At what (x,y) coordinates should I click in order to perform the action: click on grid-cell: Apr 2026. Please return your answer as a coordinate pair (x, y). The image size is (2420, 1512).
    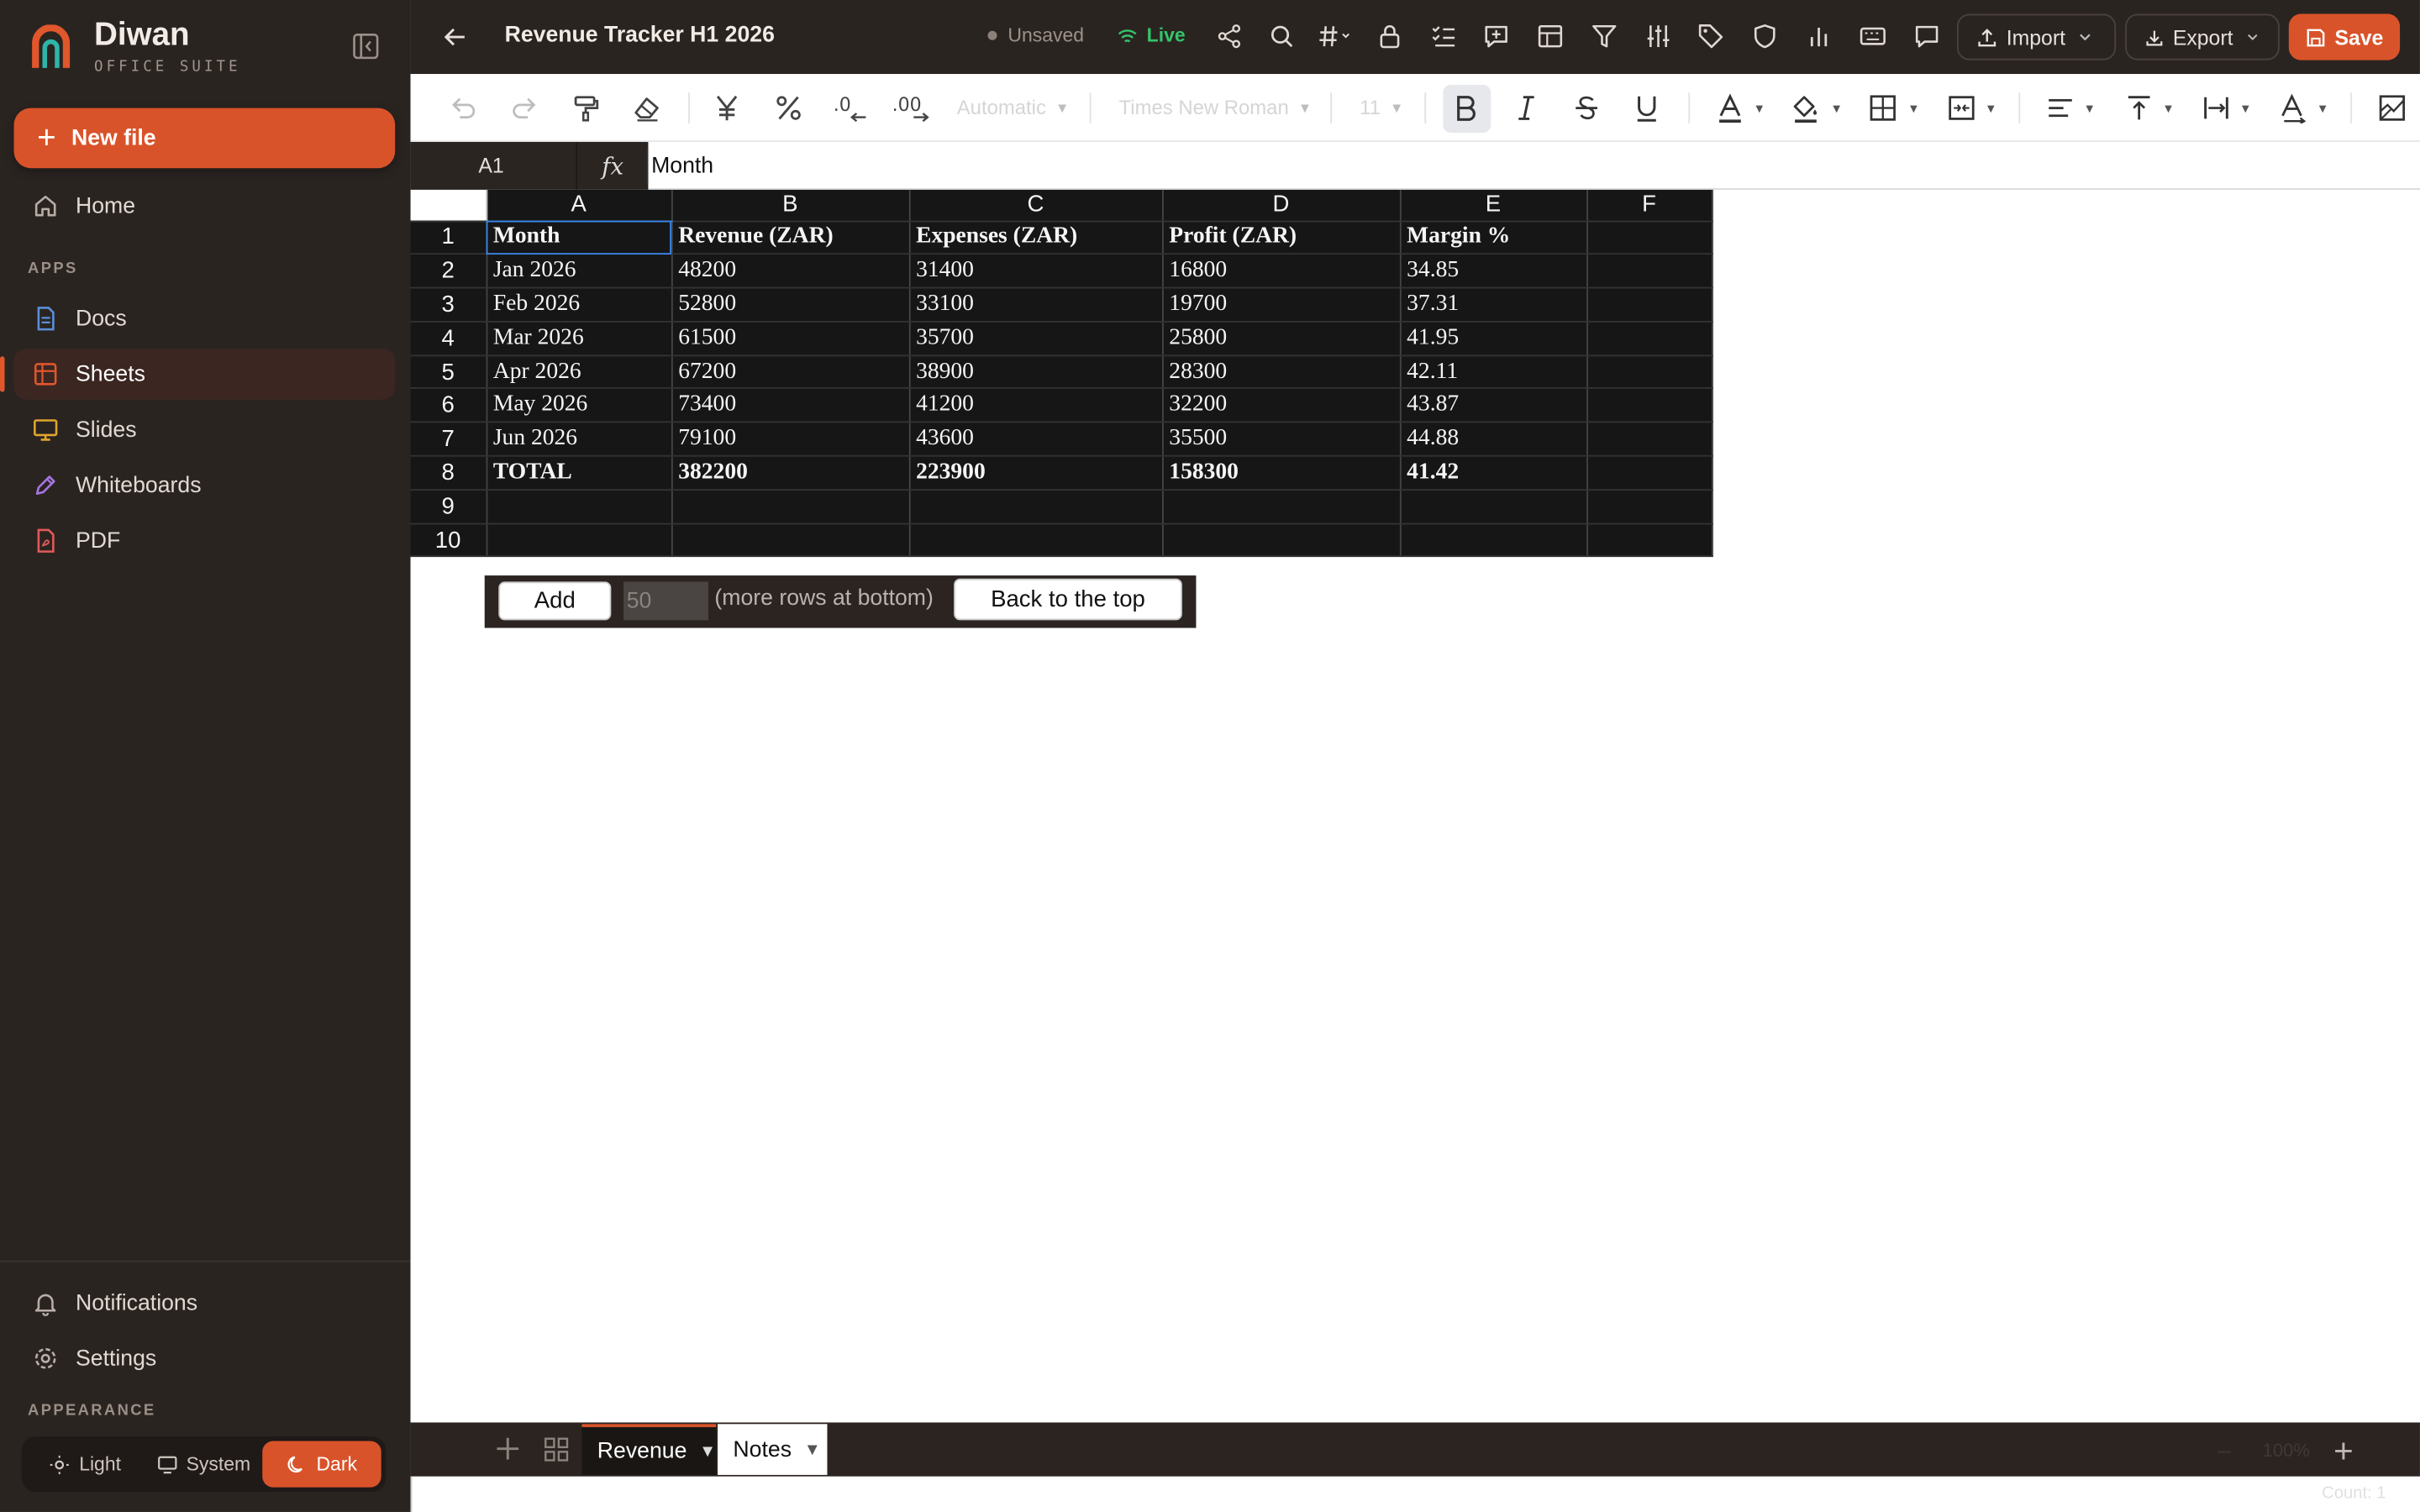
    Looking at the image, I should click on (579, 372).